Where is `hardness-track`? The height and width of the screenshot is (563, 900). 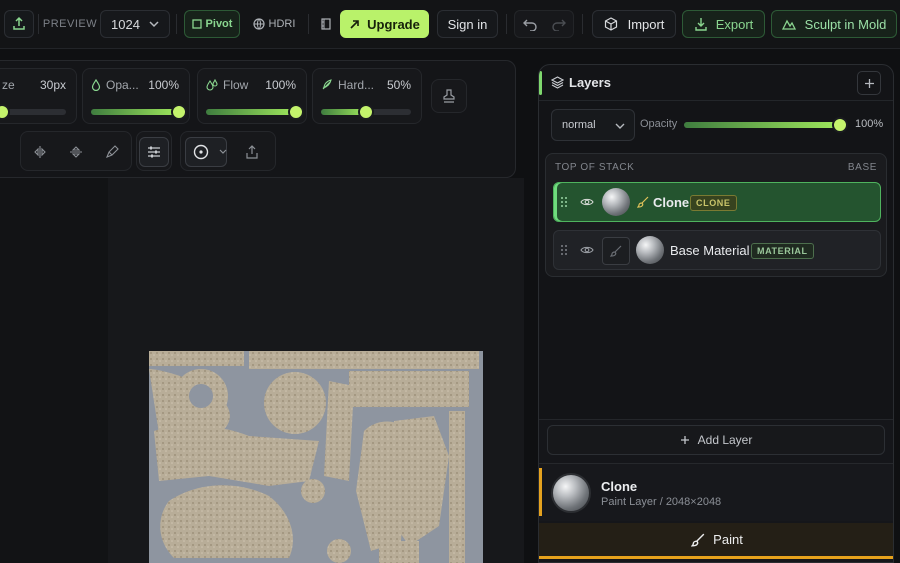 hardness-track is located at coordinates (366, 112).